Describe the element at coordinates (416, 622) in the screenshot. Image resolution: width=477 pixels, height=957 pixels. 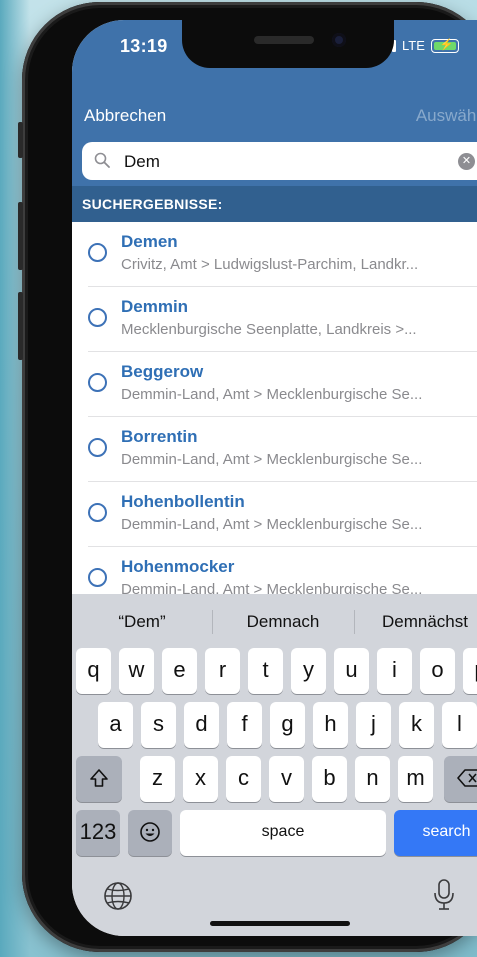
I see `suggestion-3: Demnächst` at that location.